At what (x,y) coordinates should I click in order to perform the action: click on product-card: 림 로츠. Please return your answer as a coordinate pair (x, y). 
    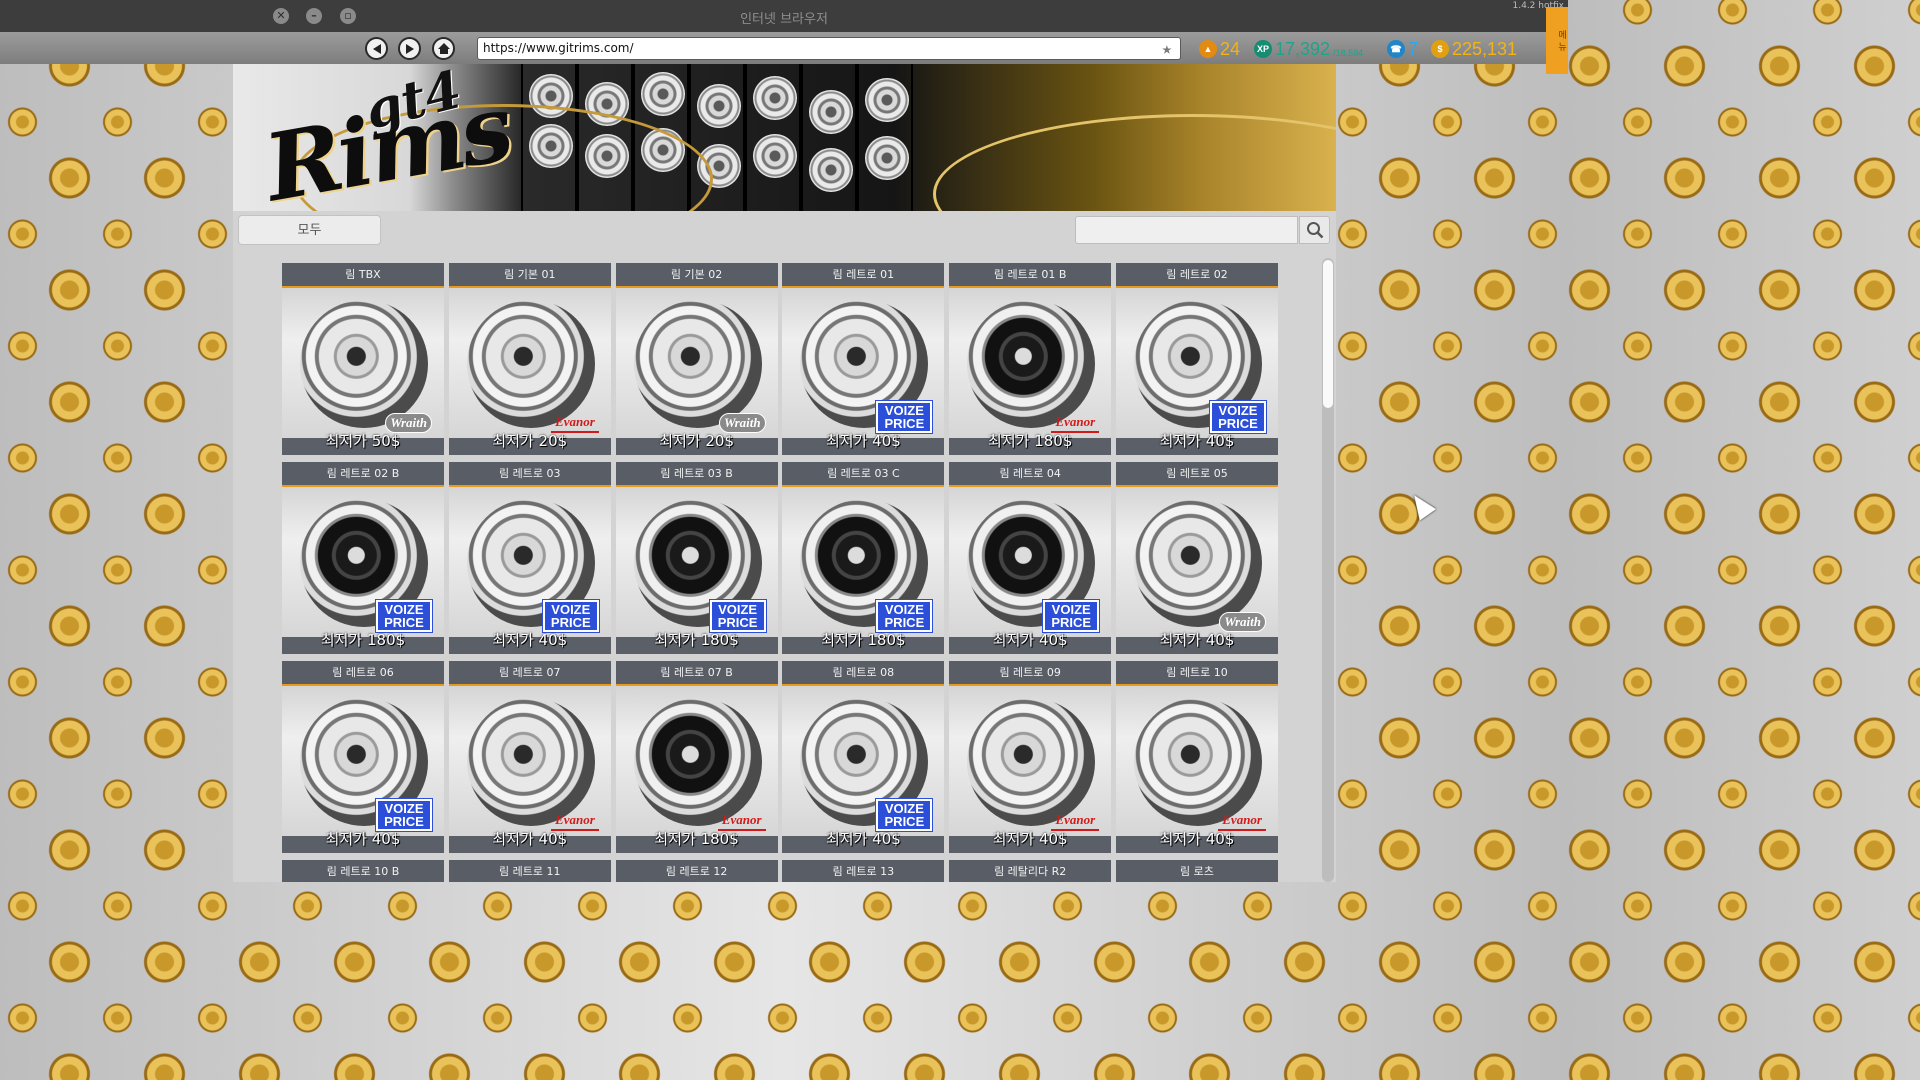
    Looking at the image, I should click on (1196, 871).